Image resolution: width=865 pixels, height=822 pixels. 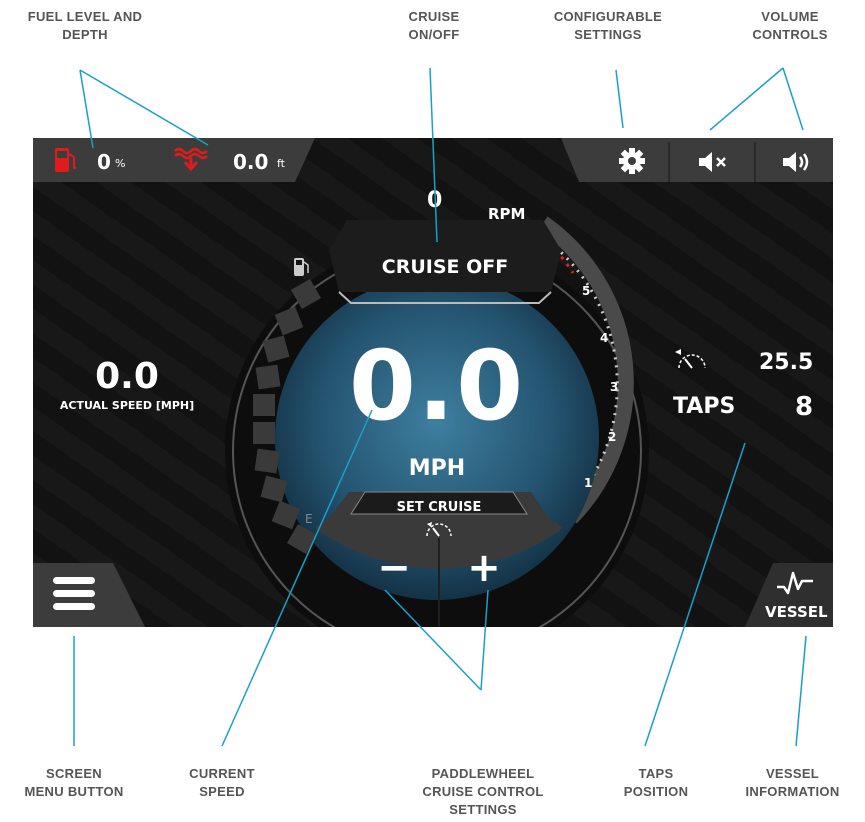 What do you see at coordinates (222, 773) in the screenshot?
I see `callout-line: CURRENT` at bounding box center [222, 773].